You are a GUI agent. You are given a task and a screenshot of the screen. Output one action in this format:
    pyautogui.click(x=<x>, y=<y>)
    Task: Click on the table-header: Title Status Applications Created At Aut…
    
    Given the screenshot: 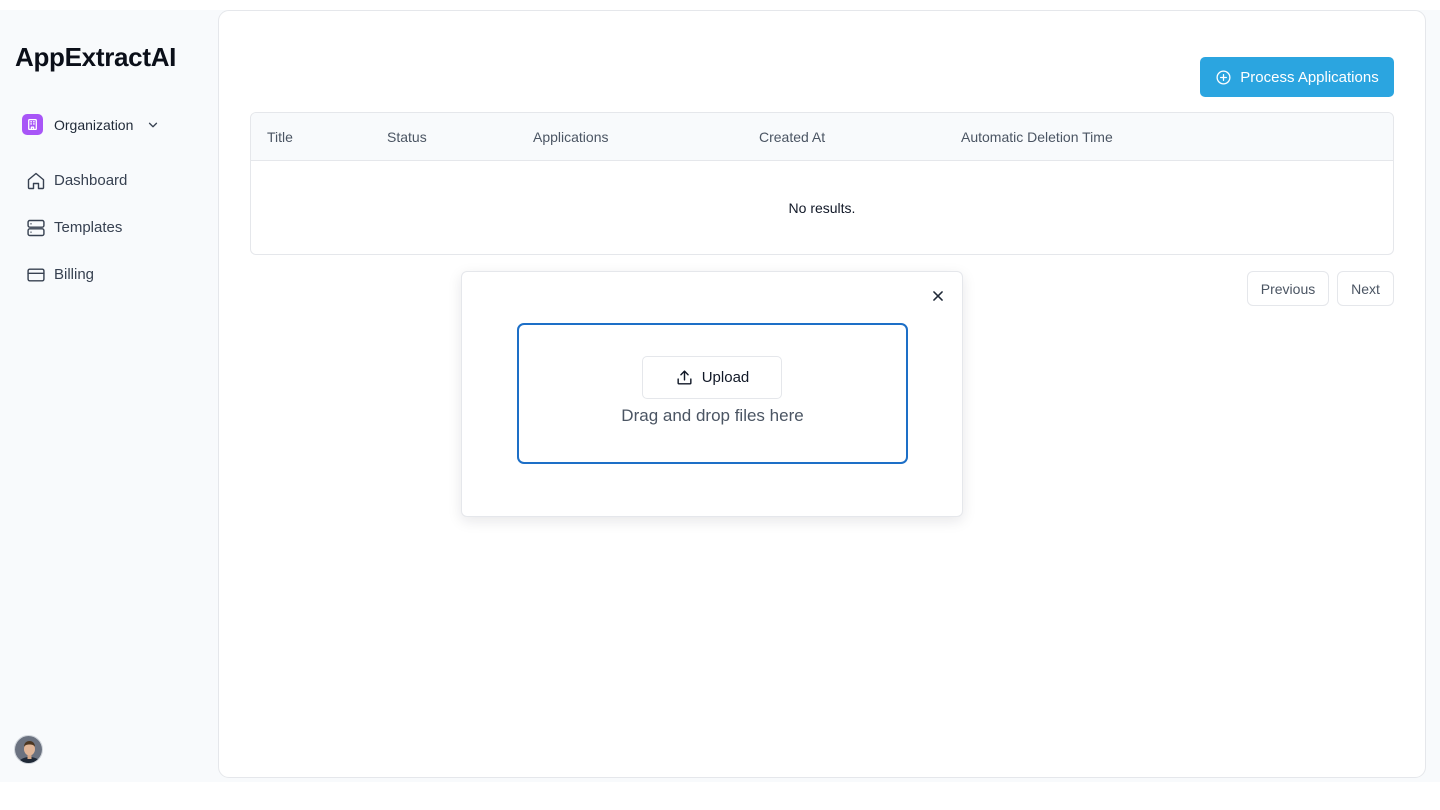 What is the action you would take?
    pyautogui.click(x=822, y=137)
    